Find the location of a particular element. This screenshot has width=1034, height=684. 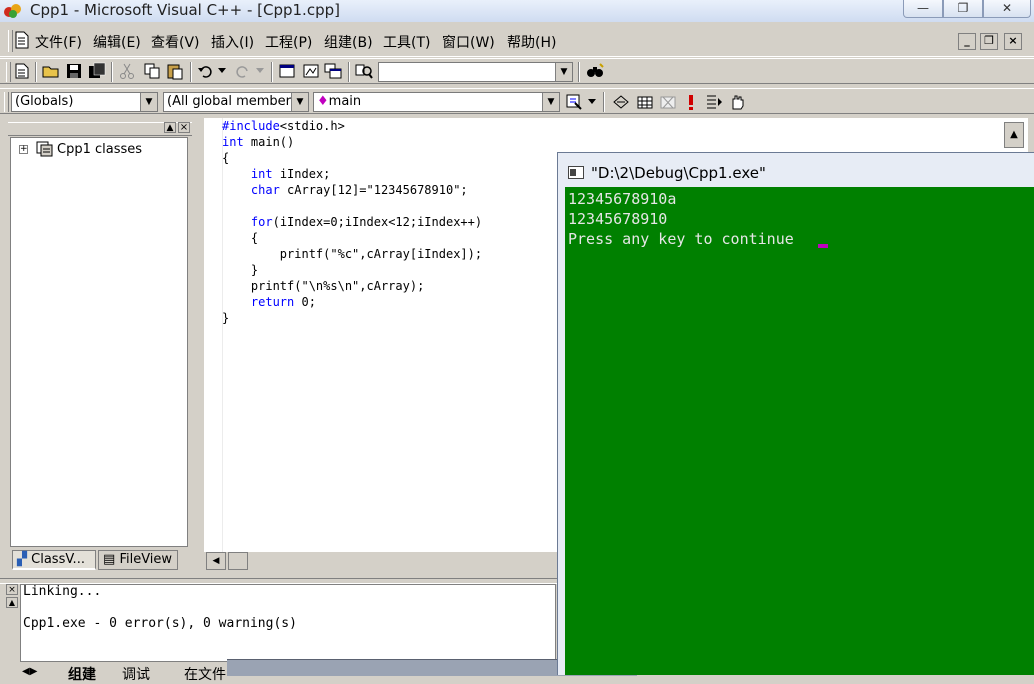

execute-icon is located at coordinates (691, 102).